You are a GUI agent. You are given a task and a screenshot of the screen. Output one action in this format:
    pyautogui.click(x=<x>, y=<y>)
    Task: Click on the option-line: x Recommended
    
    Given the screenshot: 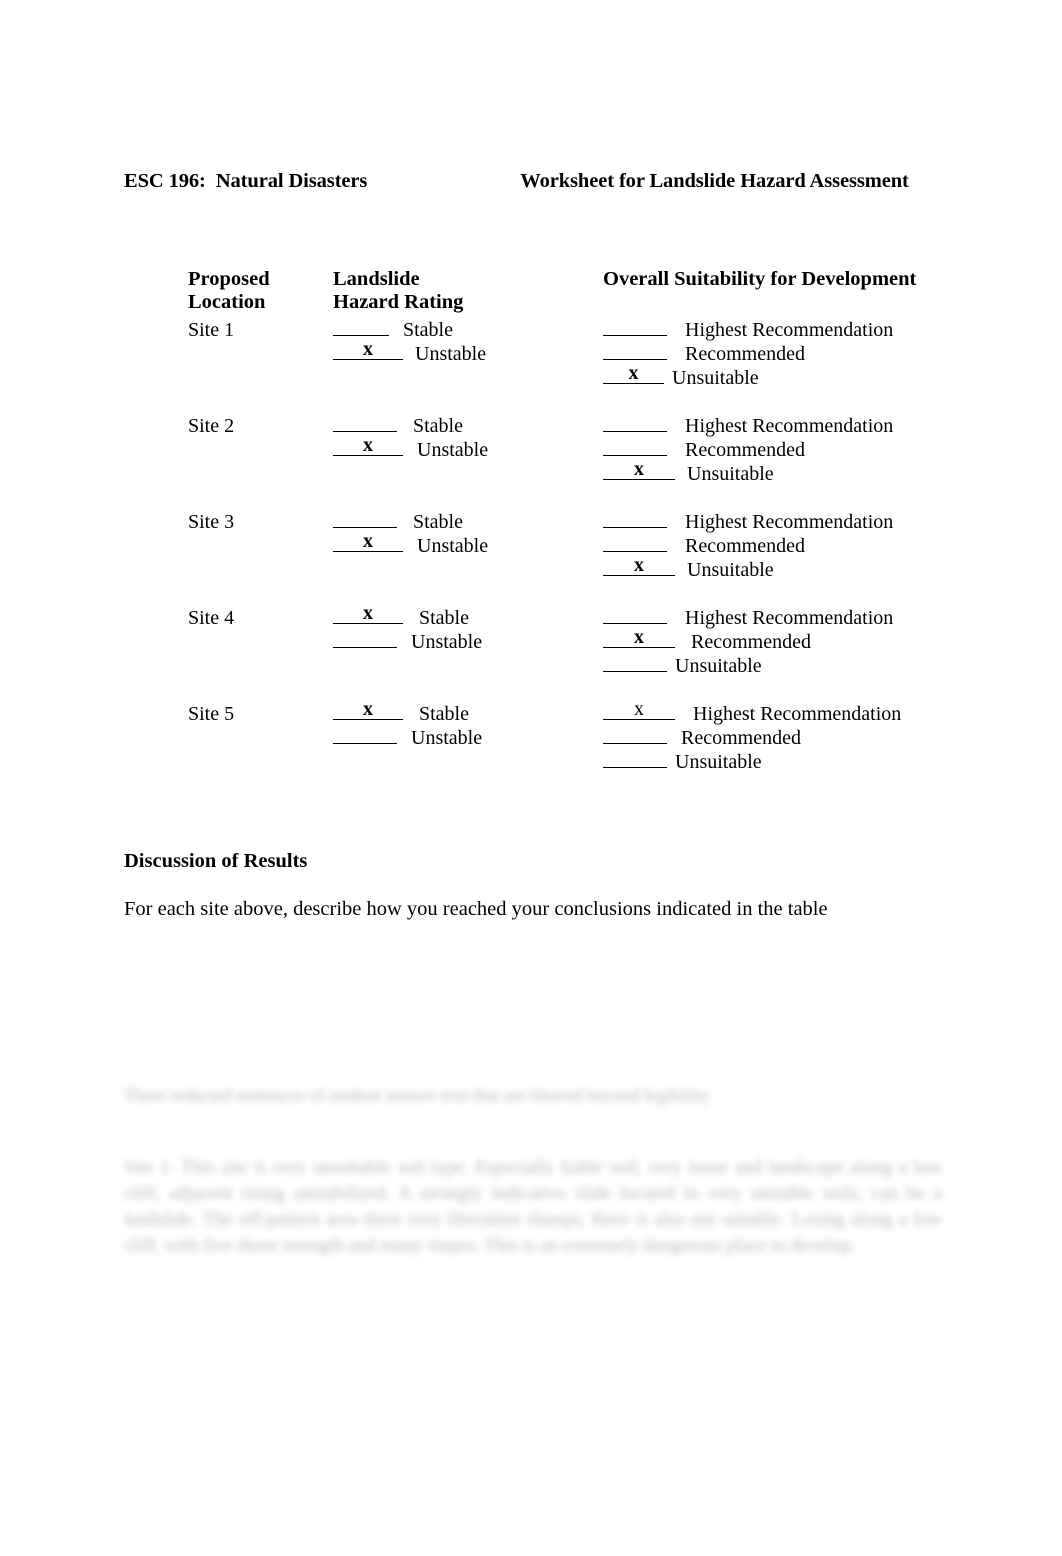 What is the action you would take?
    pyautogui.click(x=748, y=640)
    